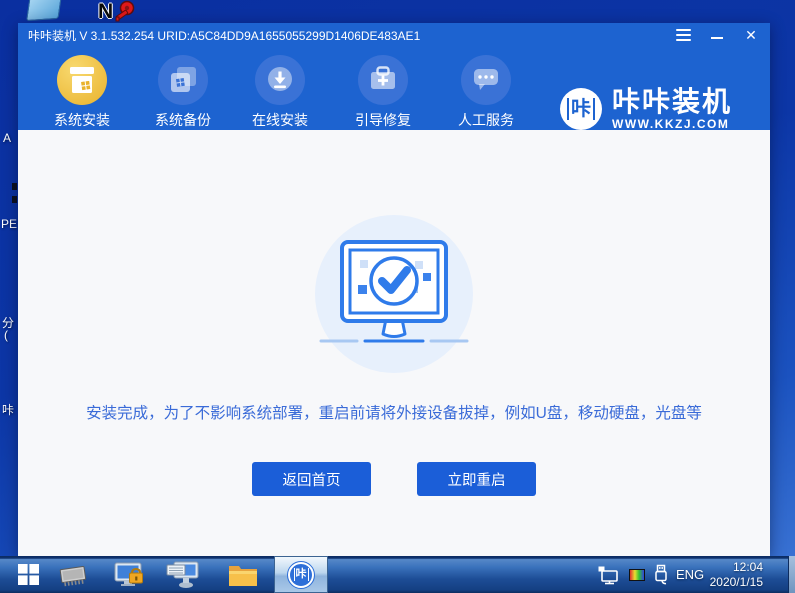 The height and width of the screenshot is (593, 795). What do you see at coordinates (383, 80) in the screenshot?
I see `repair-toolbox-icon` at bounding box center [383, 80].